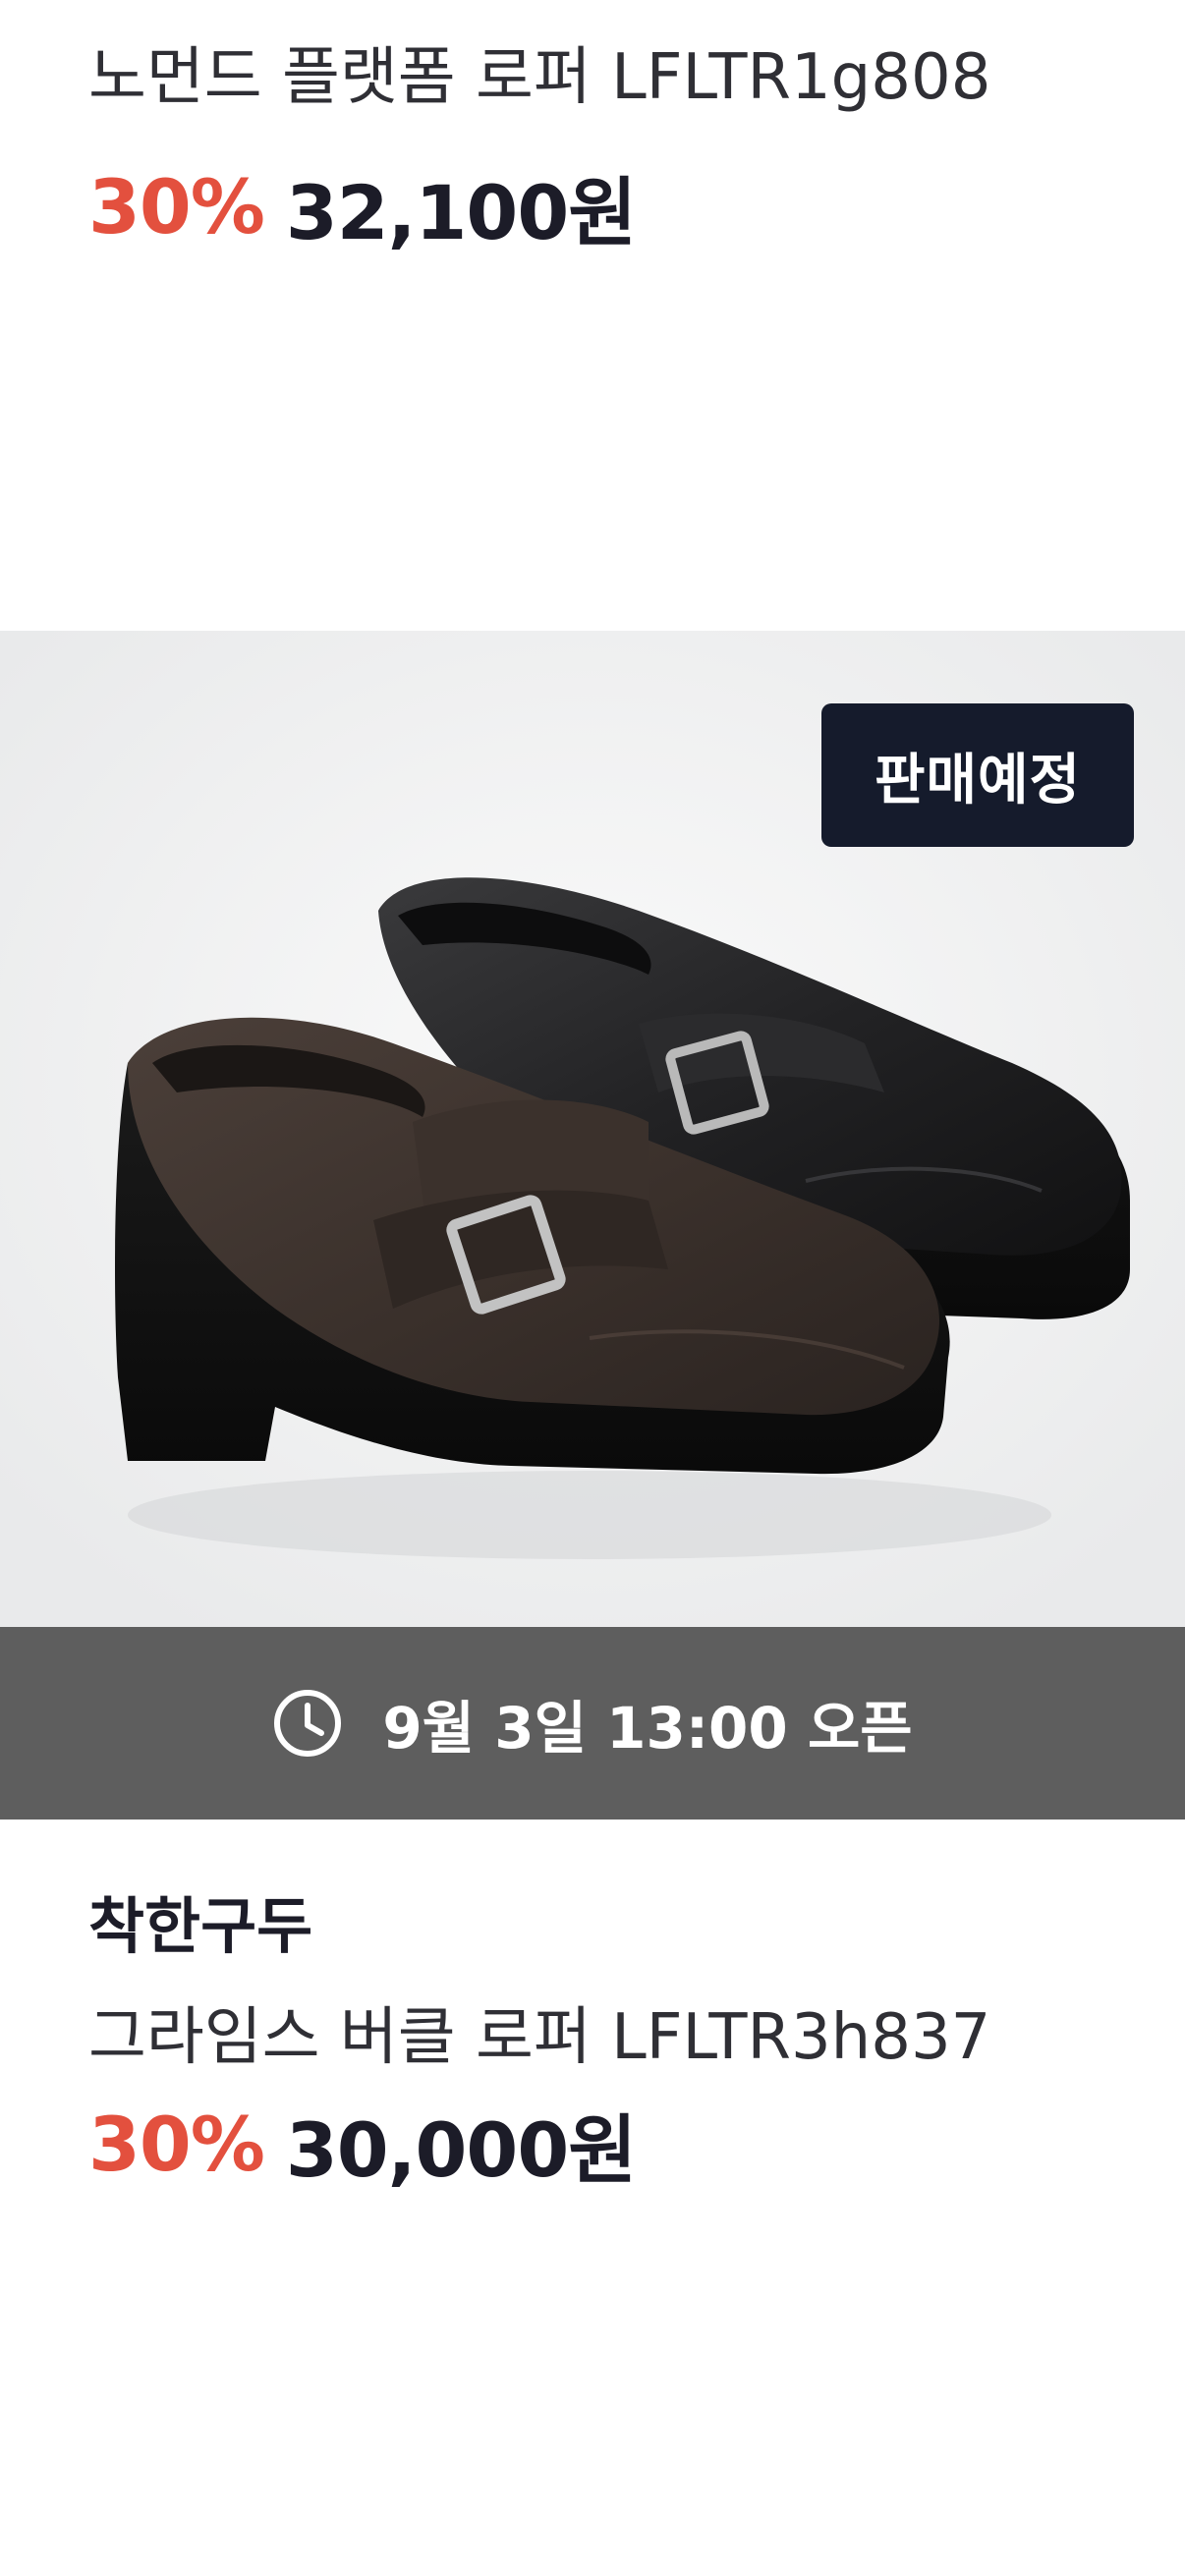  What do you see at coordinates (200, 1920) in the screenshot?
I see `brand-name: 착한구두` at bounding box center [200, 1920].